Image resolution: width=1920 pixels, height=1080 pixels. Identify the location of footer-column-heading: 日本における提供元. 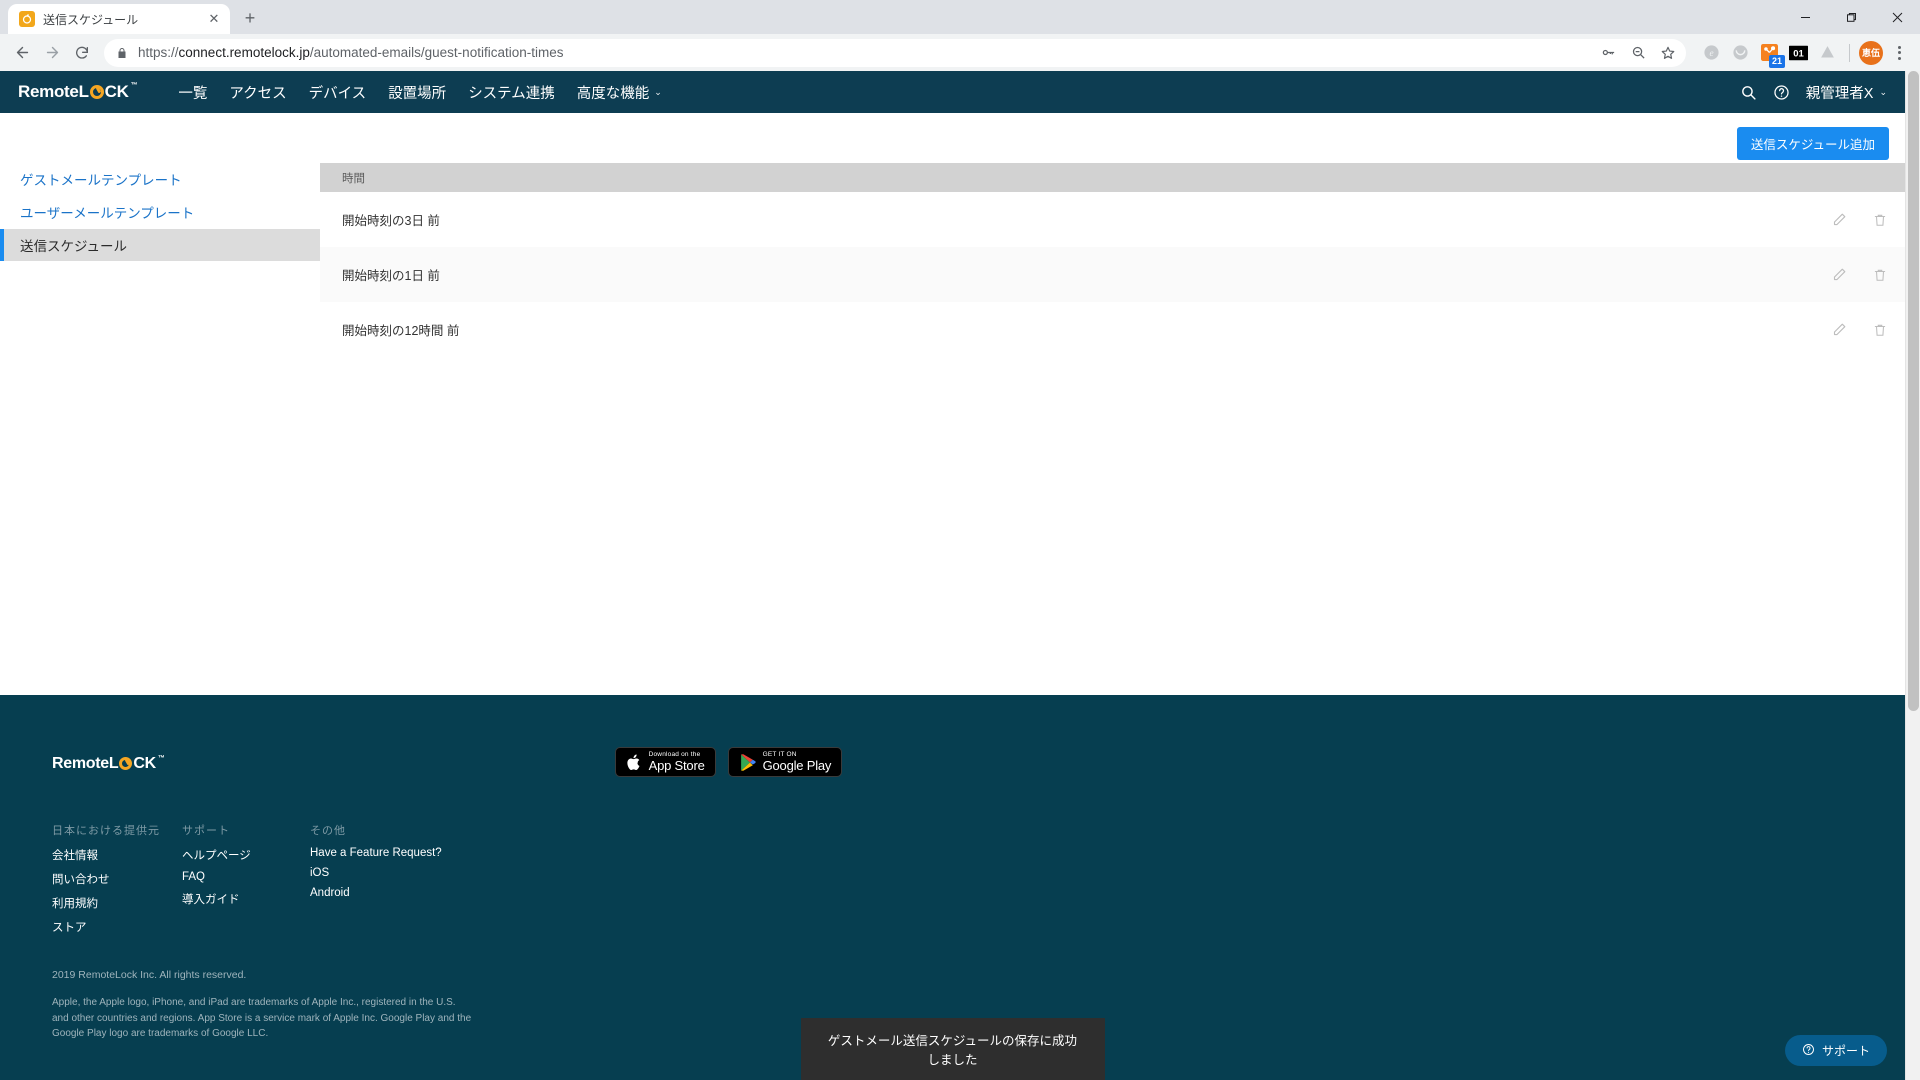
(106, 831).